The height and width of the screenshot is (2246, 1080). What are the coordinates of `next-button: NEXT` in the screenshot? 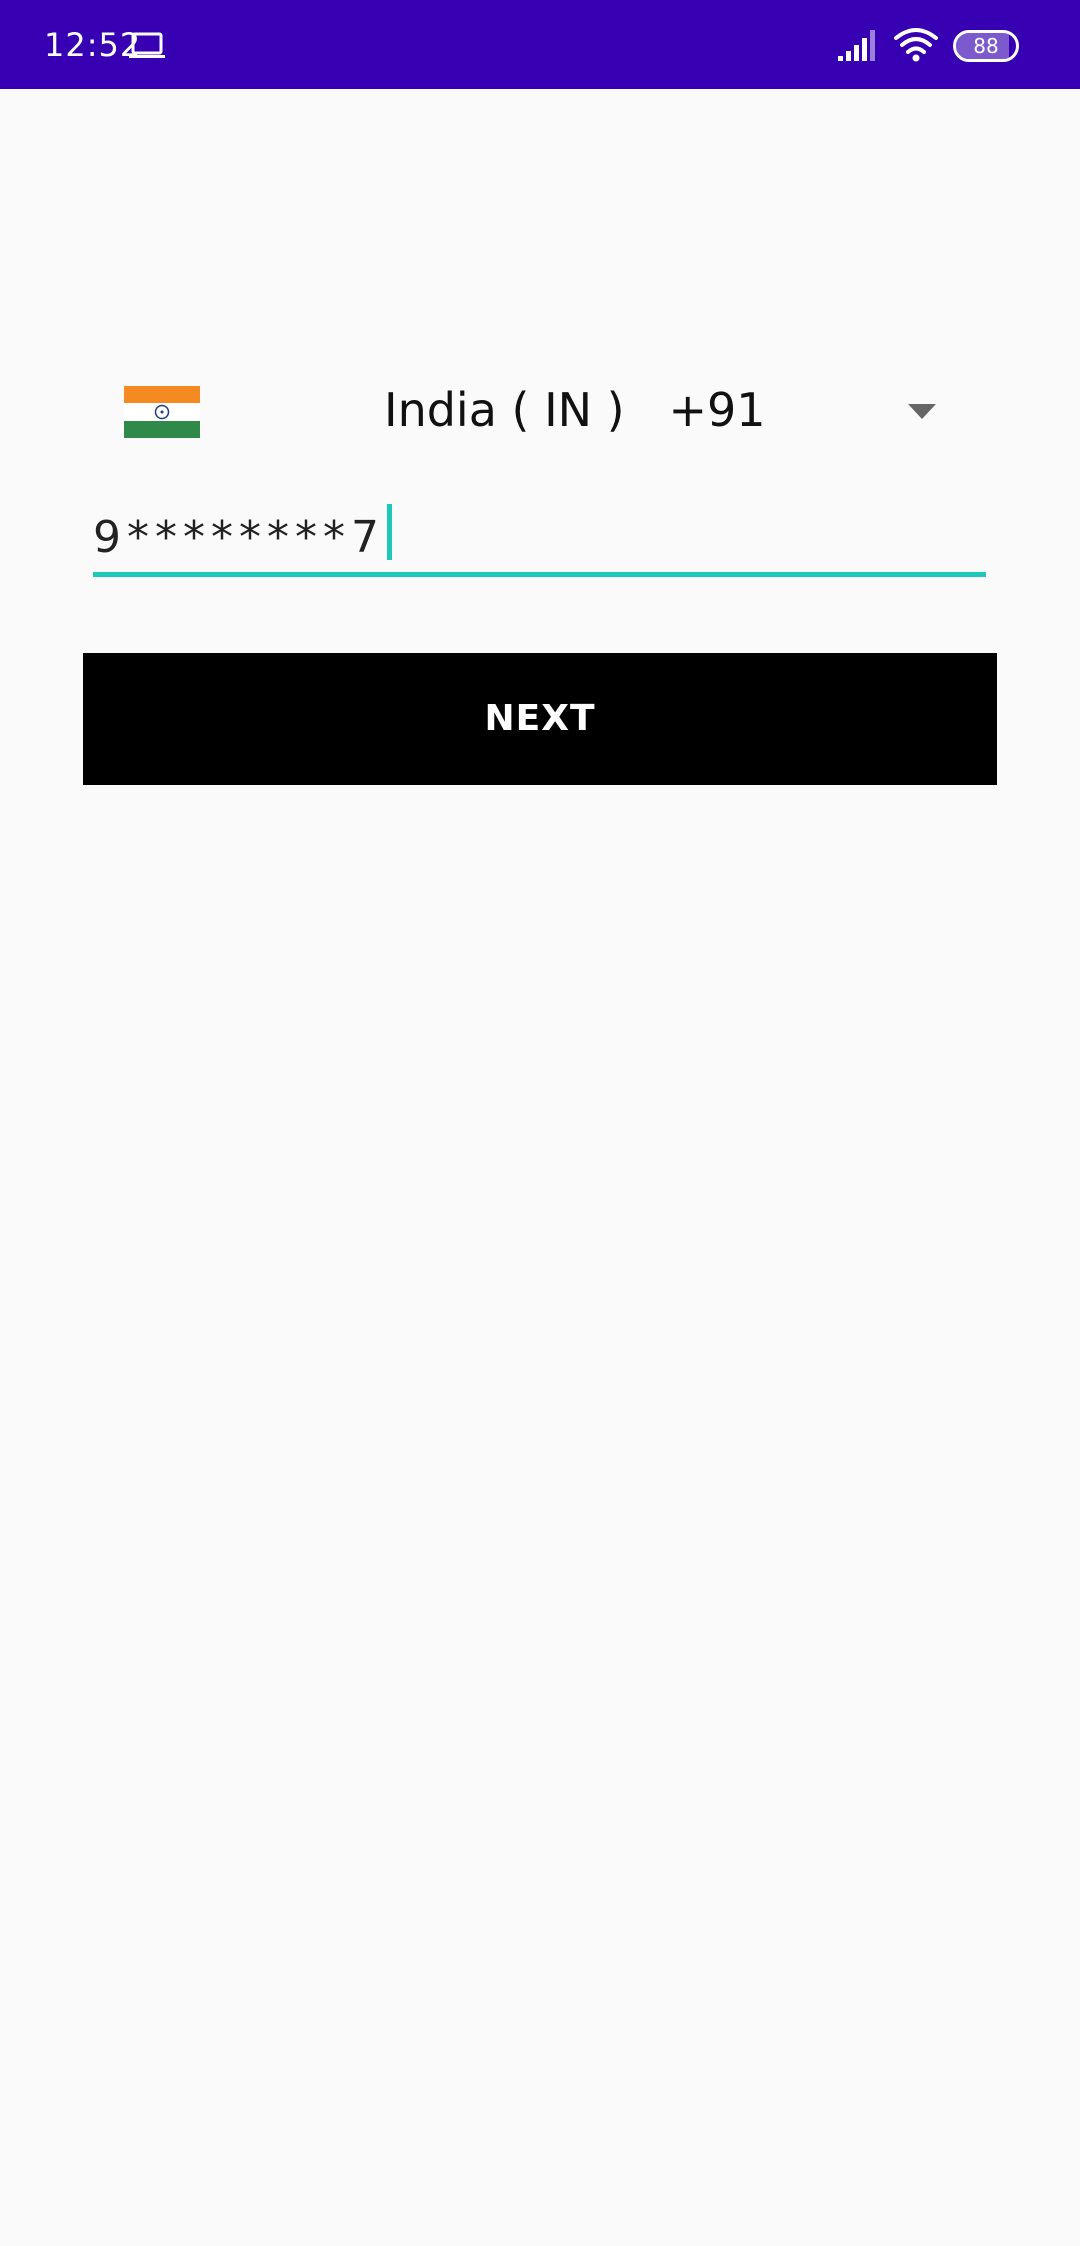 It's located at (540, 719).